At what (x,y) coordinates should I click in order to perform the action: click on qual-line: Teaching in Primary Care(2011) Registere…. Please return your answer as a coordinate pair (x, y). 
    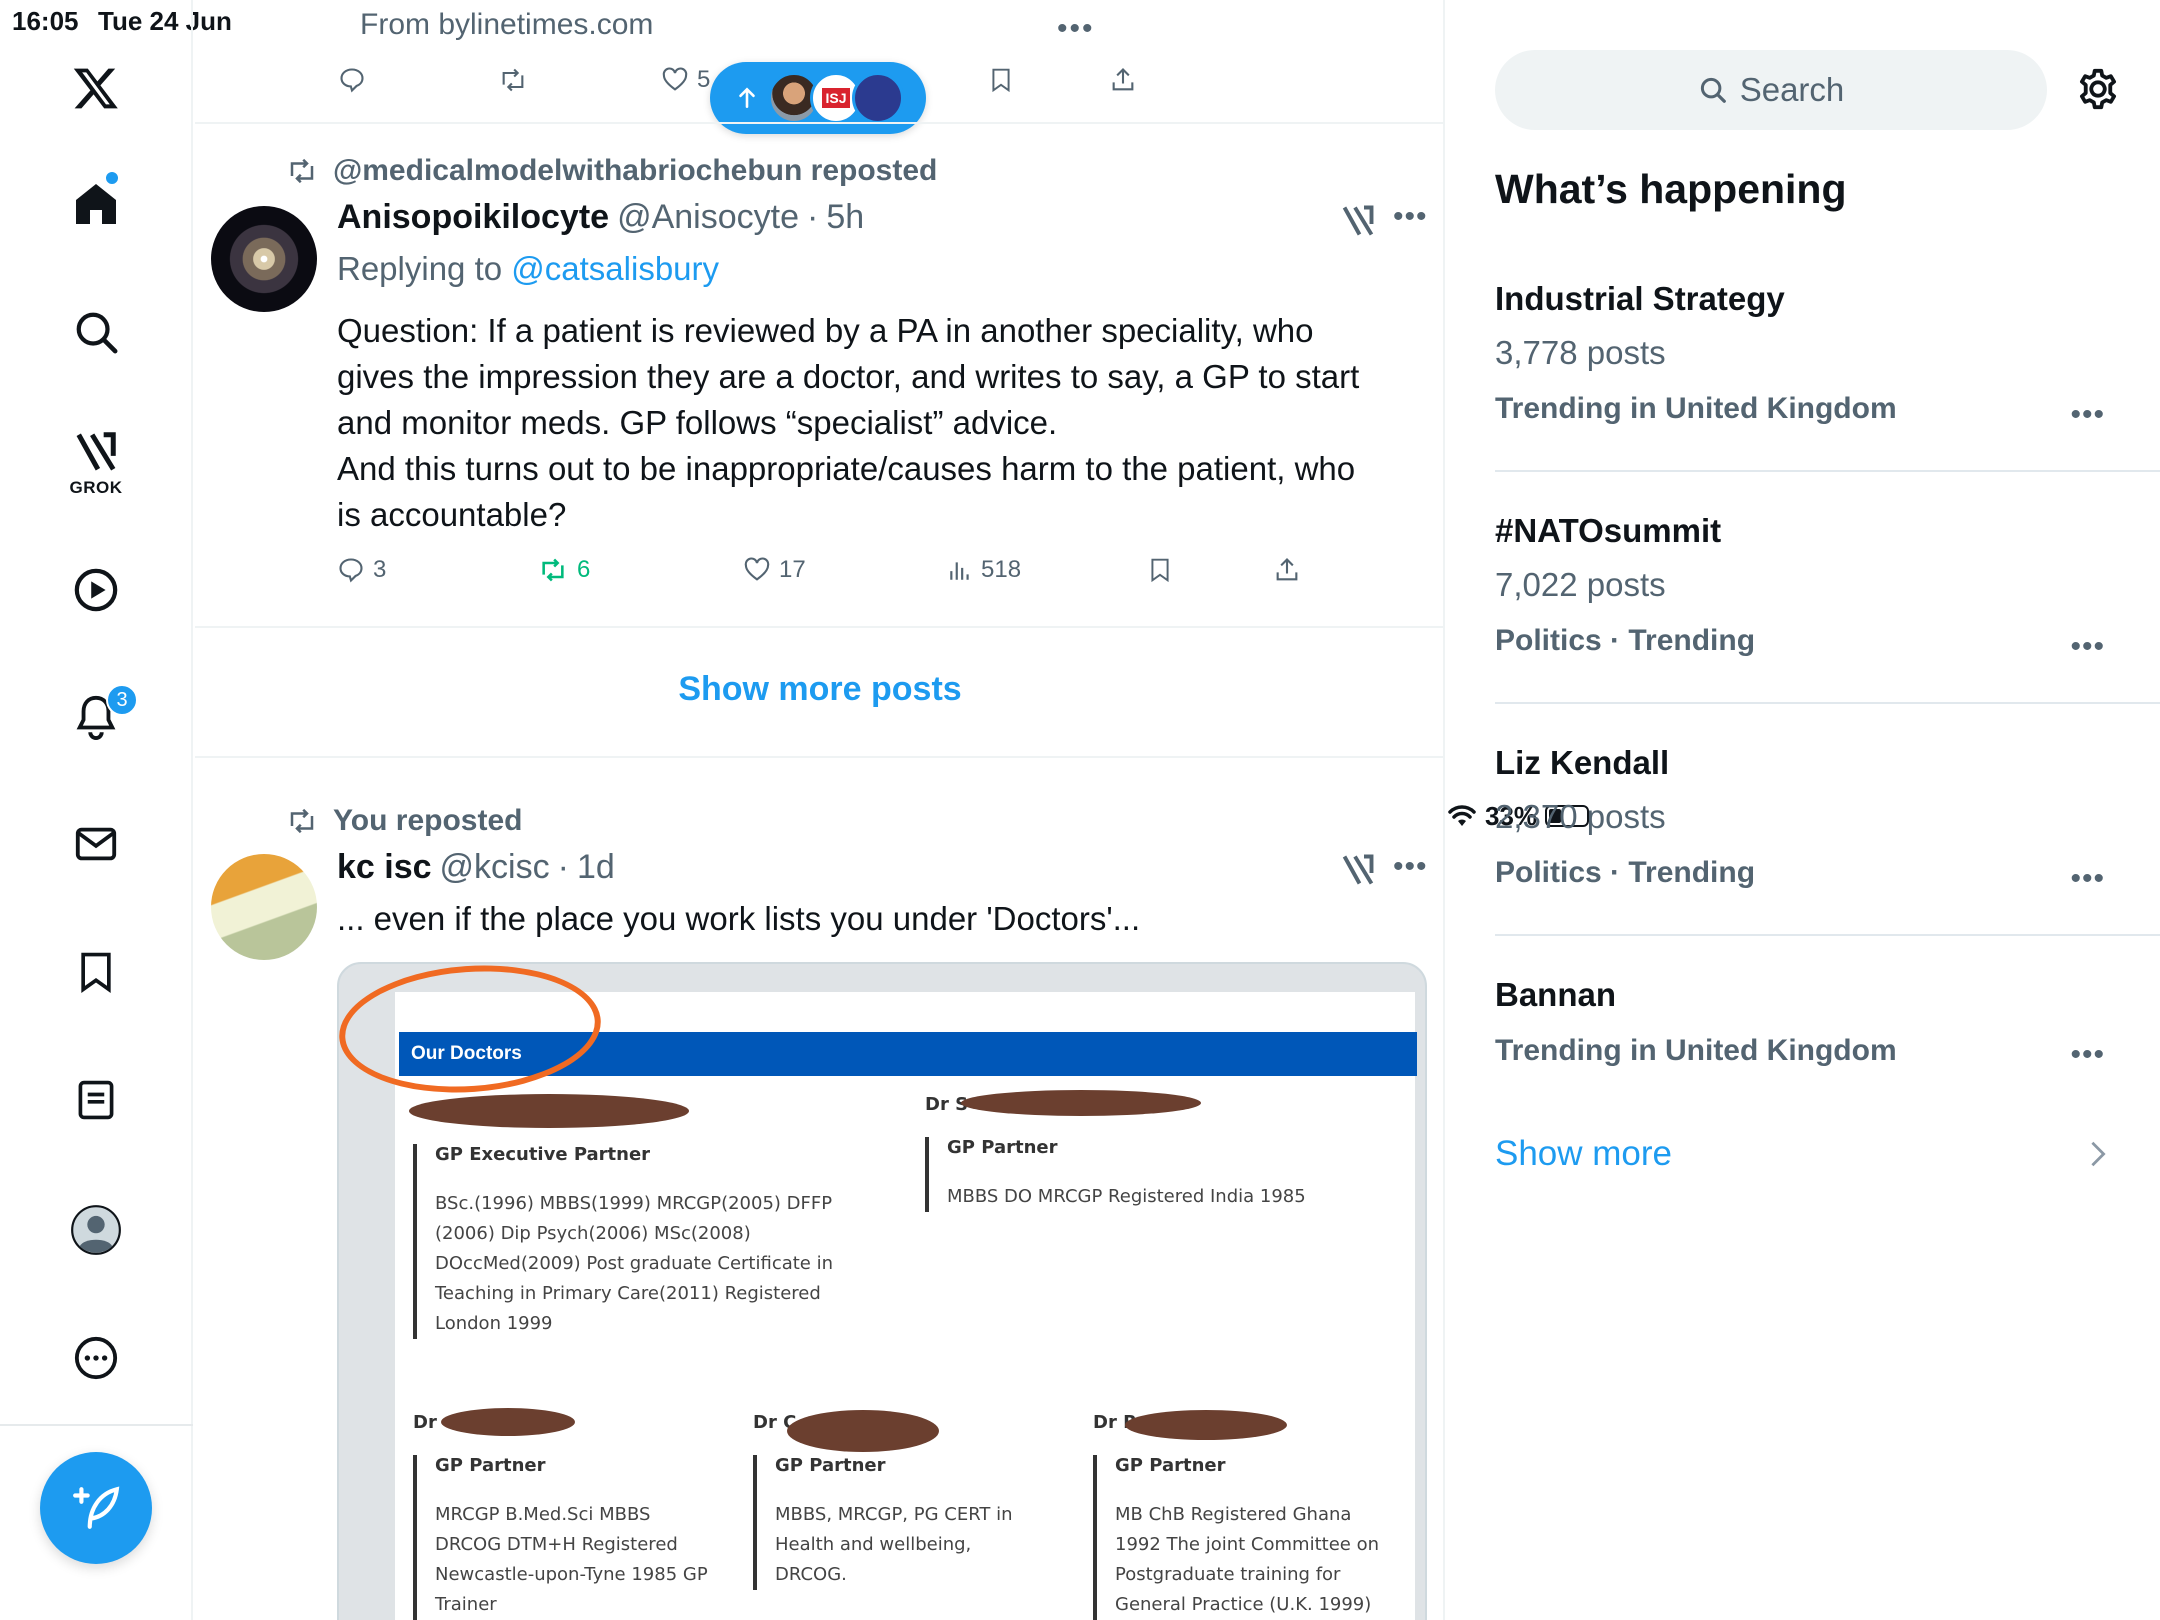
    Looking at the image, I should click on (628, 1293).